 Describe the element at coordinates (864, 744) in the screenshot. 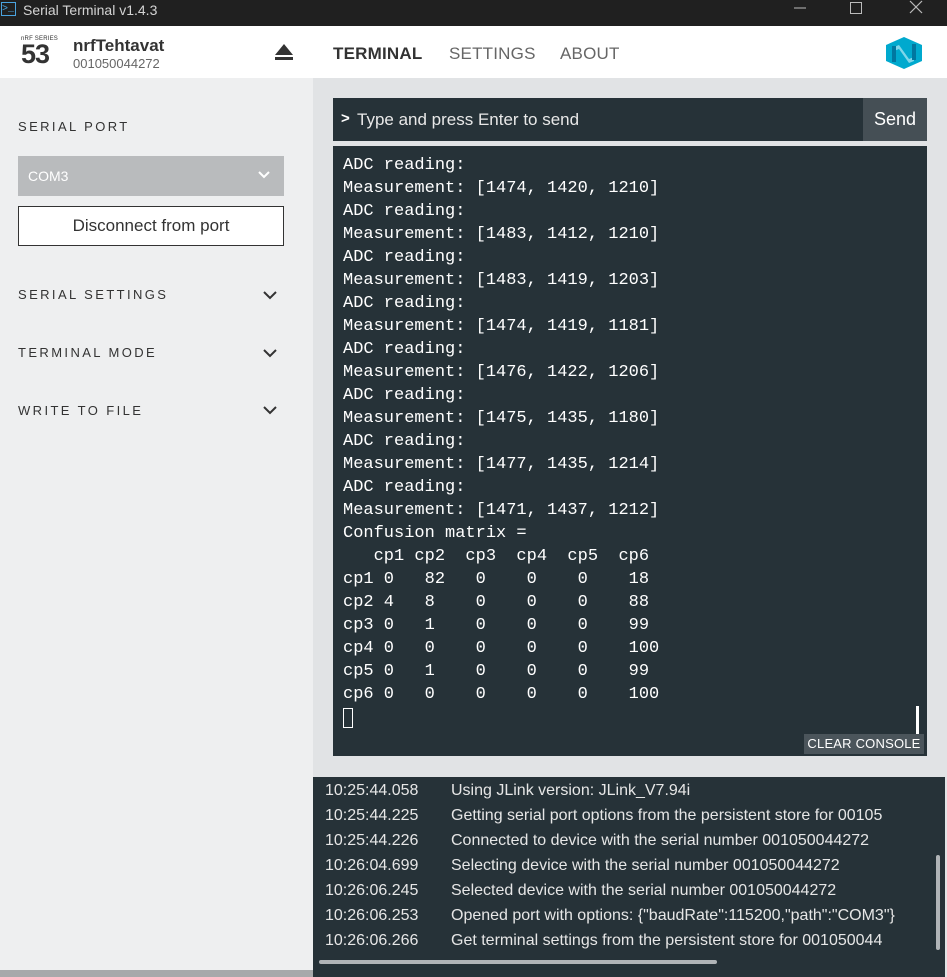

I see `clear-console-button: CLEAR CONSOLE` at that location.